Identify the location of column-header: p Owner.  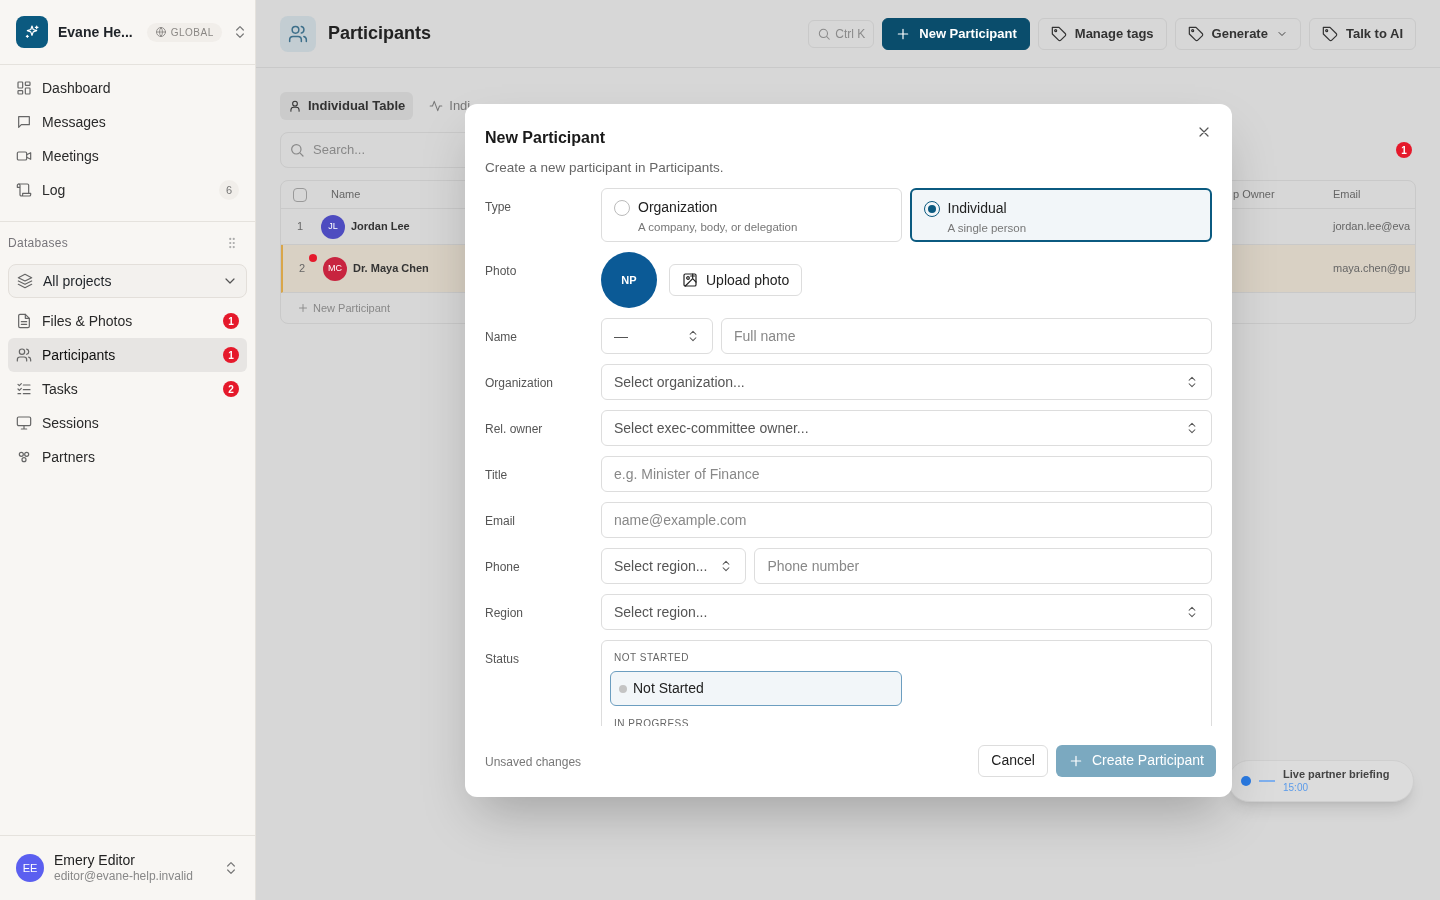
(1254, 195).